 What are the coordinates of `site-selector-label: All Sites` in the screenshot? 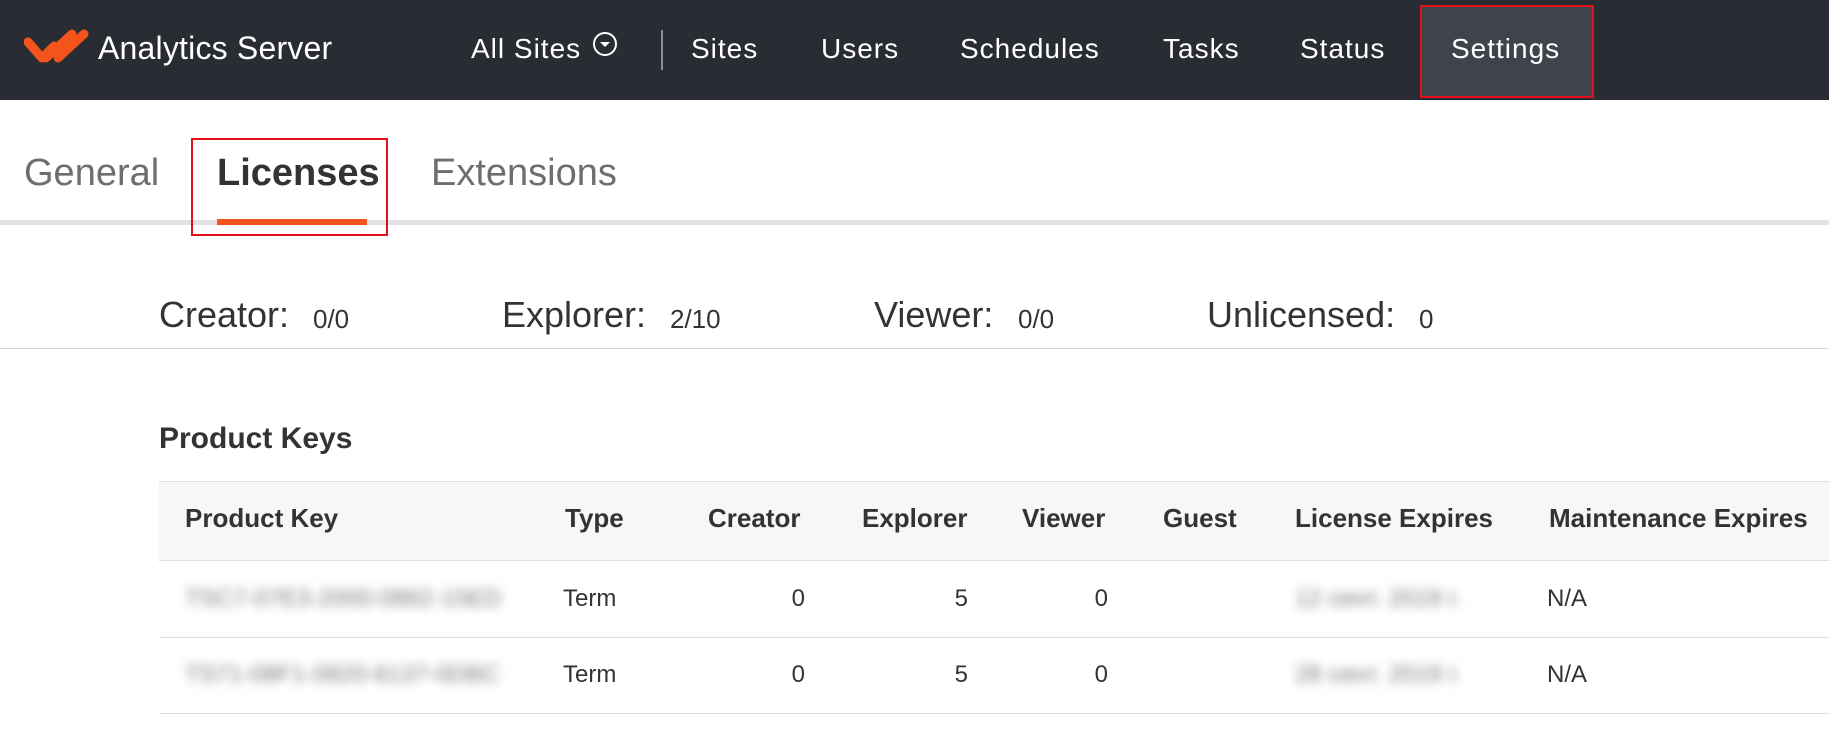 It's located at (526, 48).